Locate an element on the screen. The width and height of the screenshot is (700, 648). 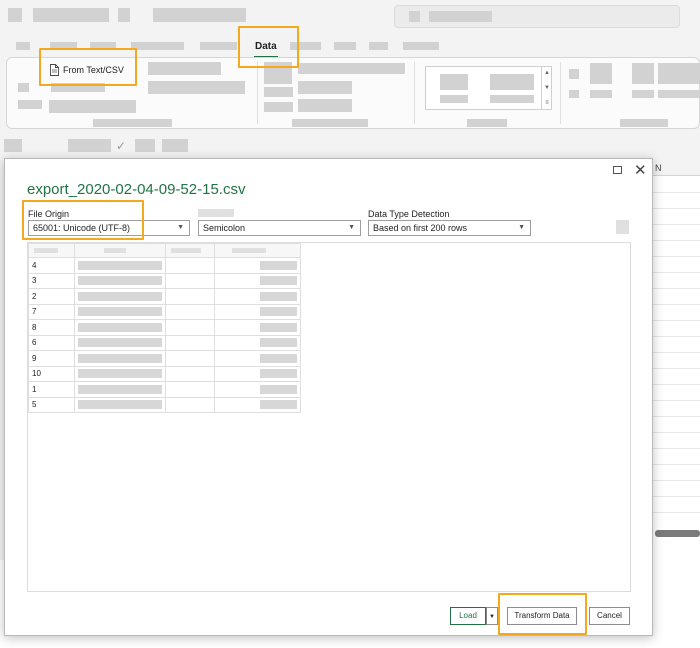
close-icon: ✕ is located at coordinates (640, 170).